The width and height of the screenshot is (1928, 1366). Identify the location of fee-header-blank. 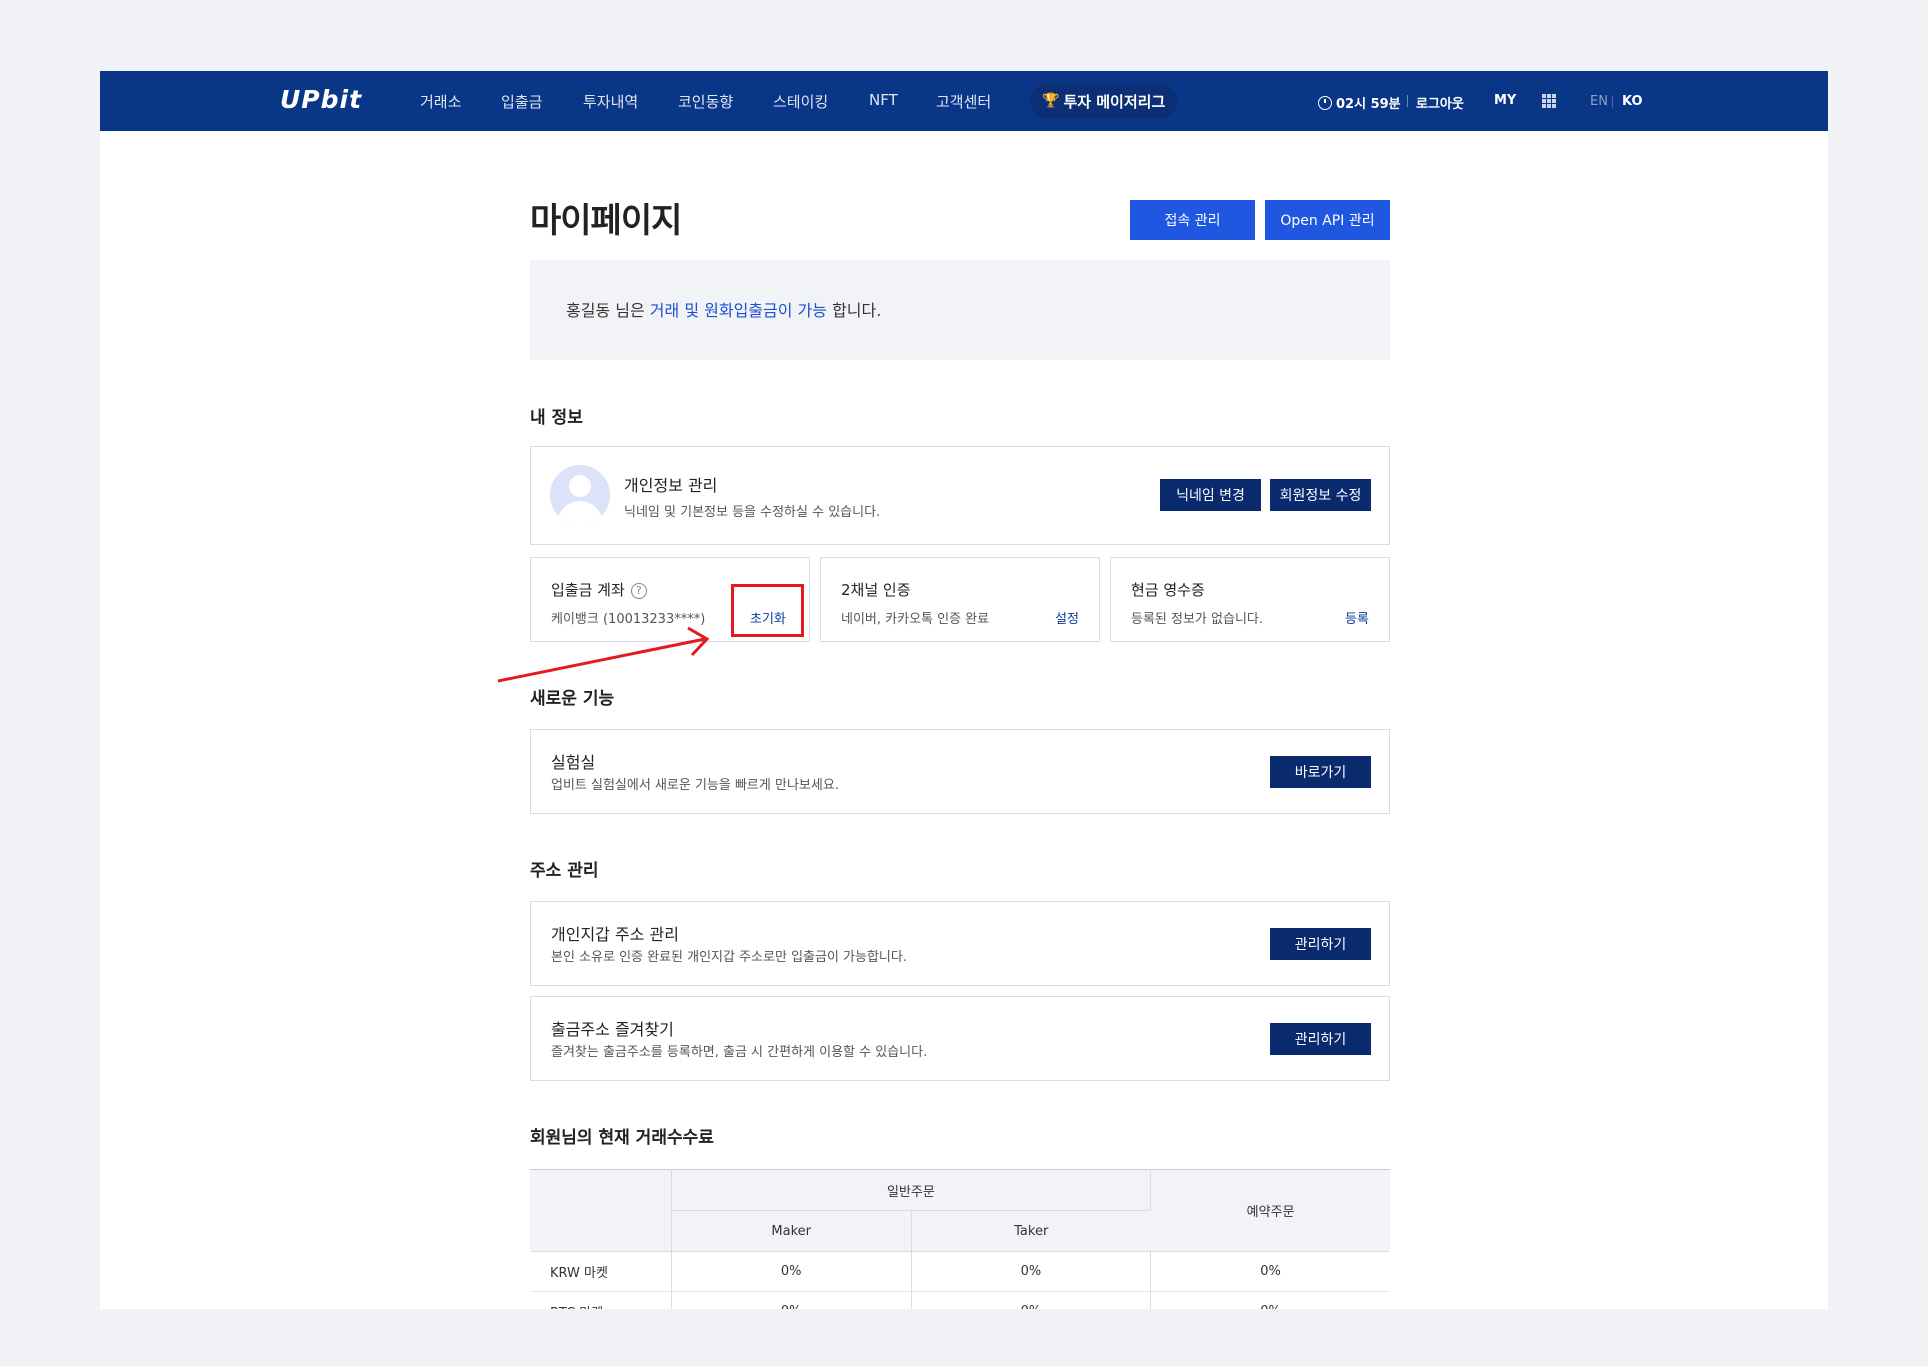
(601, 1210).